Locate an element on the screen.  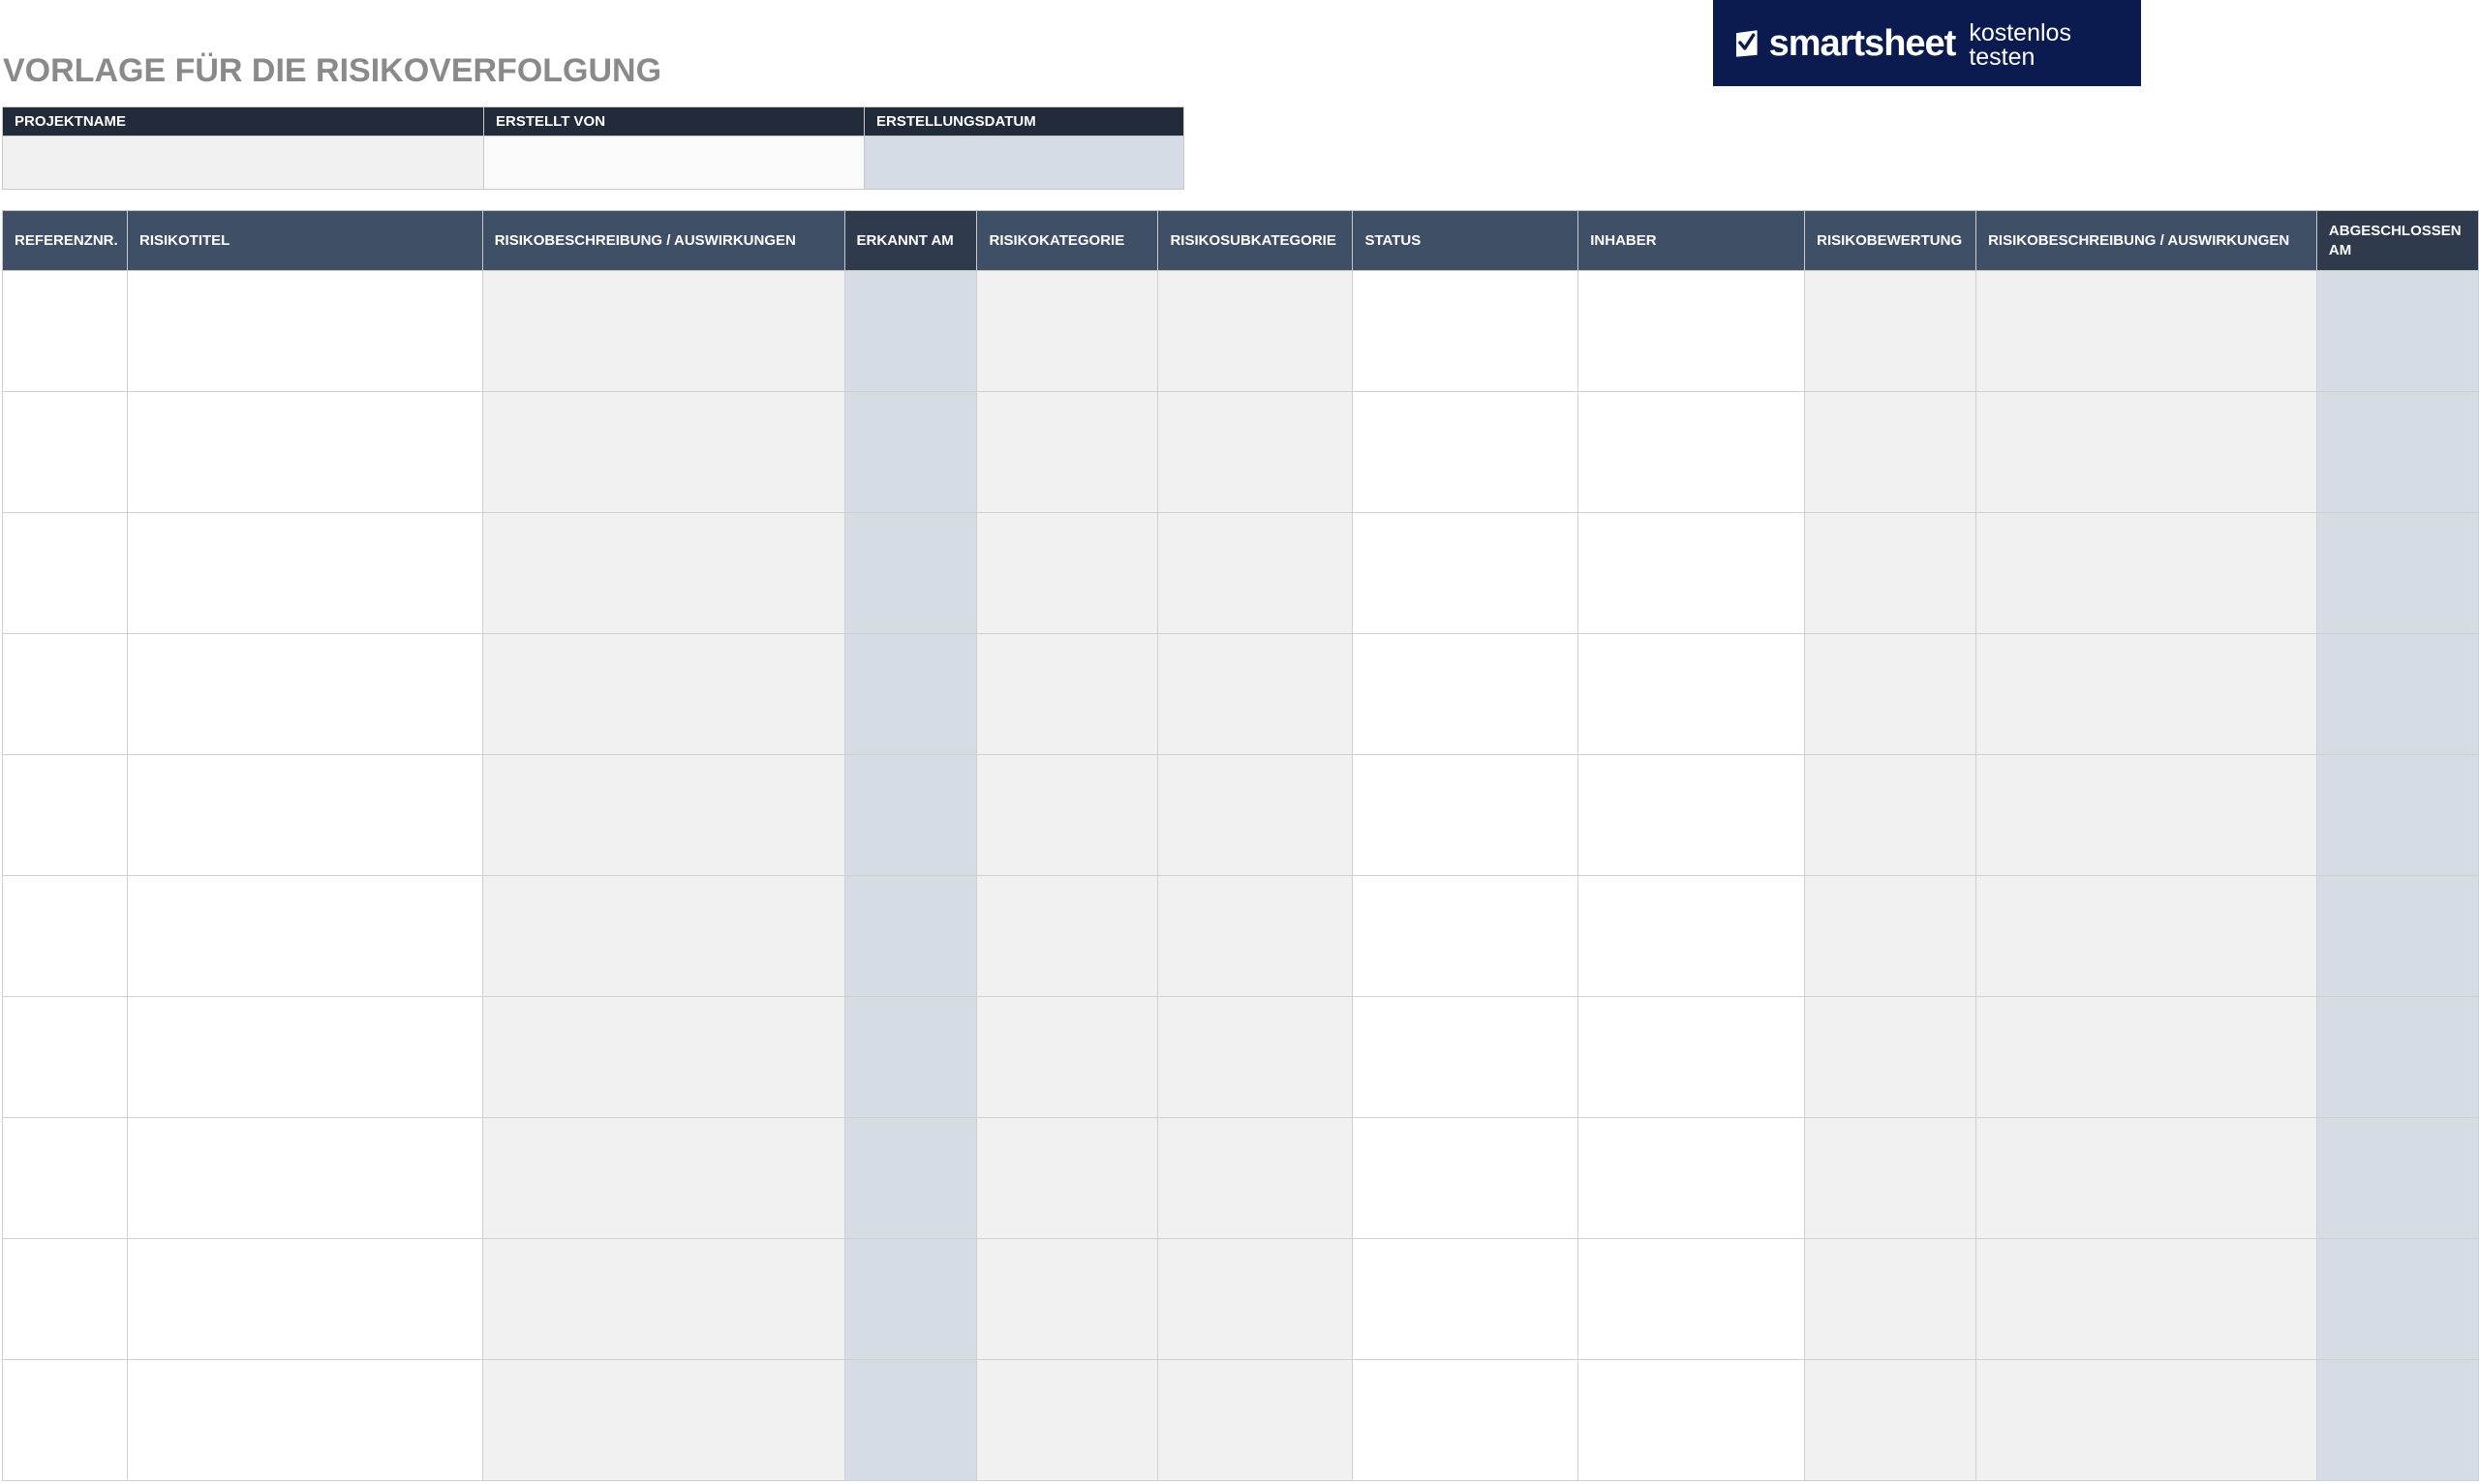
smartsheet-banner: smartsheet kostenlos testen is located at coordinates (1927, 43).